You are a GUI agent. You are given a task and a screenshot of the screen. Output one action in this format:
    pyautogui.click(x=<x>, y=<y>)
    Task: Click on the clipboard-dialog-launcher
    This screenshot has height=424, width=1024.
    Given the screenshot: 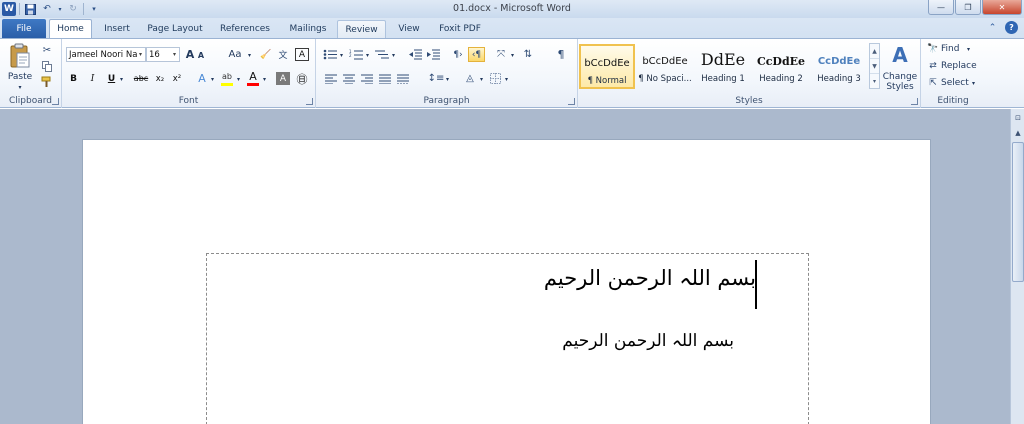 What is the action you would take?
    pyautogui.click(x=55, y=101)
    